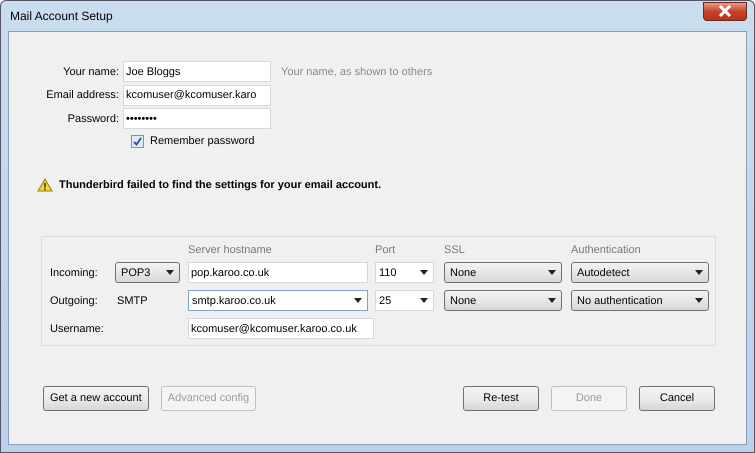  What do you see at coordinates (501, 398) in the screenshot?
I see `dialog-button: Re-test` at bounding box center [501, 398].